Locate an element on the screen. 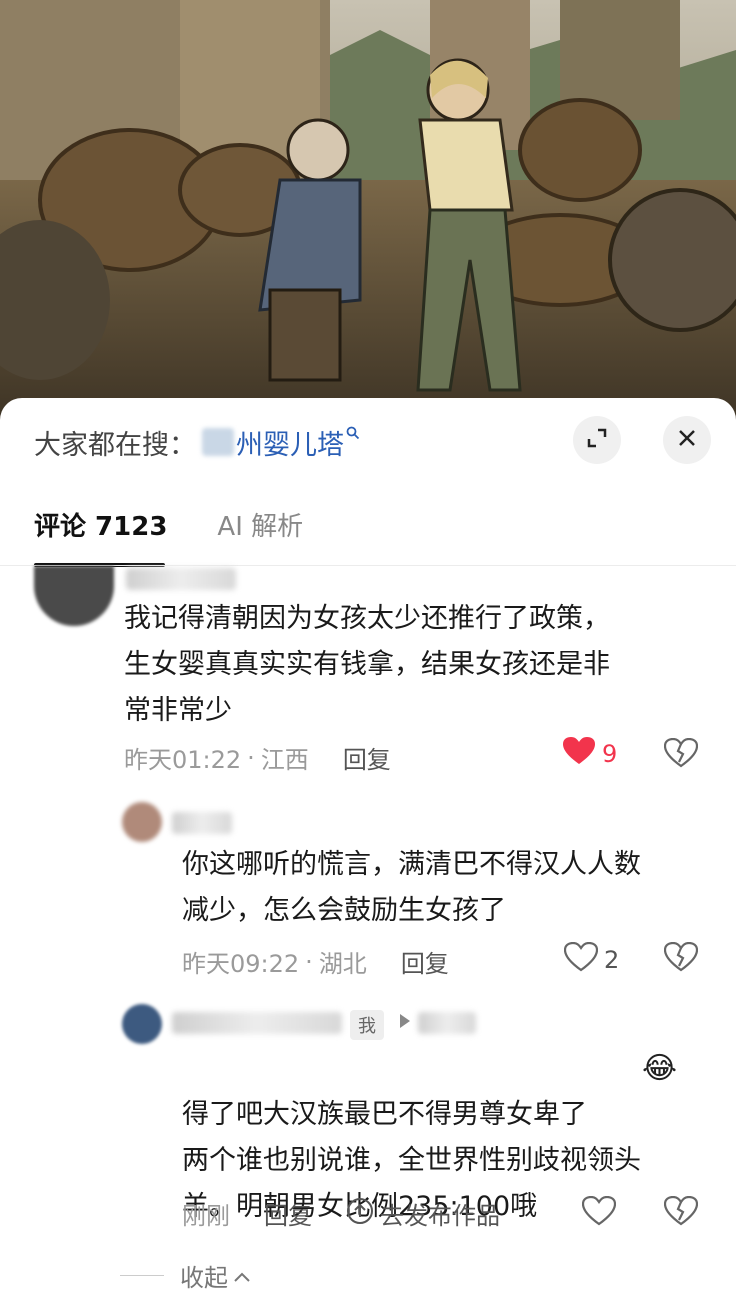  like-button: 9 is located at coordinates (589, 754).